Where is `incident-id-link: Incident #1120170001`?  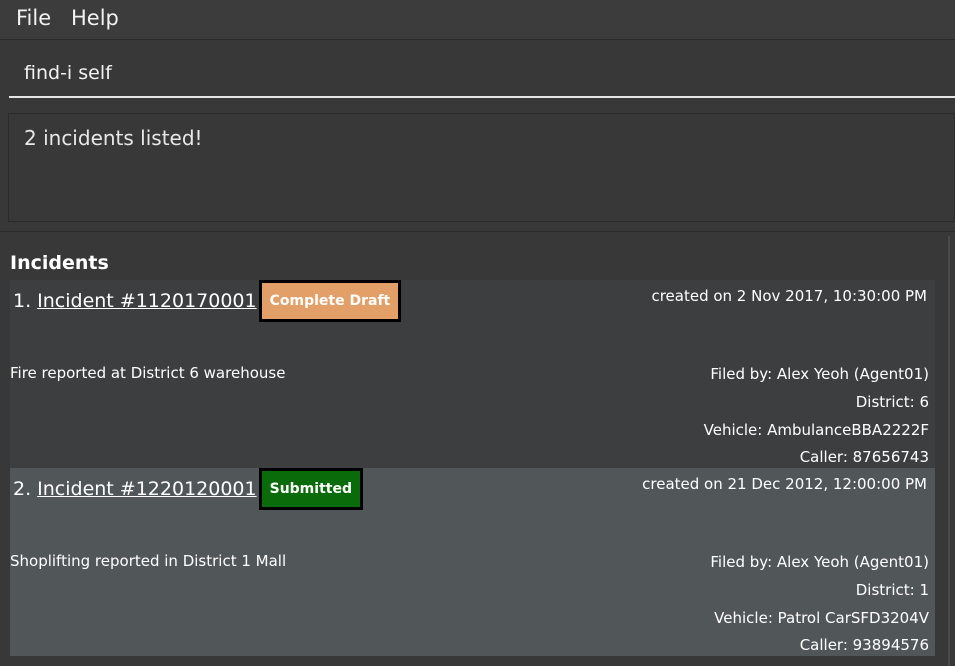
incident-id-link: Incident #1120170001 is located at coordinates (146, 301).